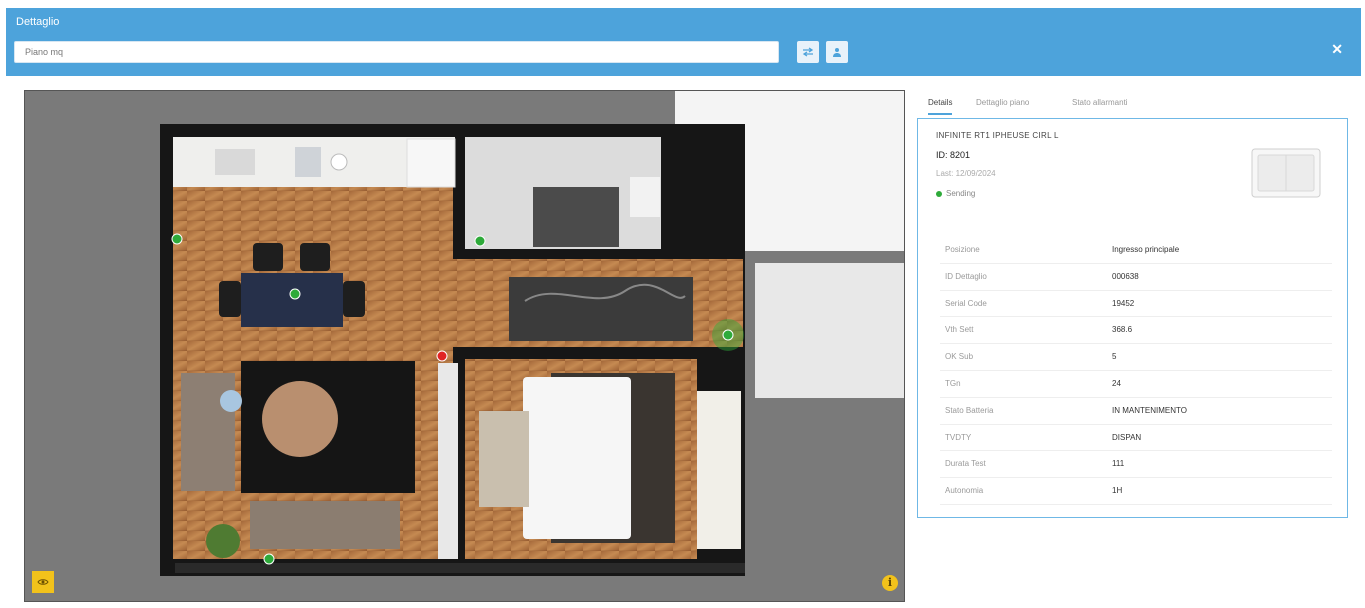 The image size is (1365, 608). I want to click on property-row: ID Dettaglio 000638, so click(1136, 277).